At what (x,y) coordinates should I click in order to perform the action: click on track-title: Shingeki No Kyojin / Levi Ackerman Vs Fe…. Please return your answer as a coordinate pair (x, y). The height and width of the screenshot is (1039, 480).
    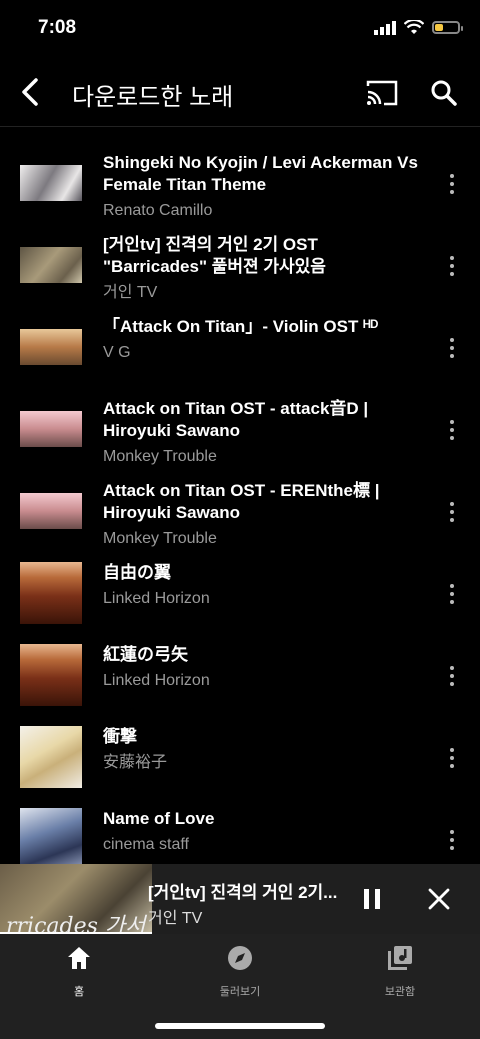
    Looking at the image, I should click on (260, 173).